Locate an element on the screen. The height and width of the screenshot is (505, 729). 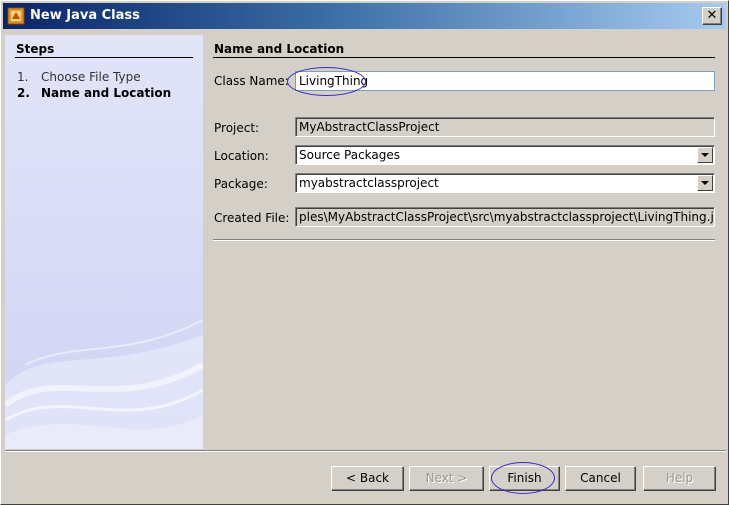
created-file-label: Created File: is located at coordinates (252, 218).